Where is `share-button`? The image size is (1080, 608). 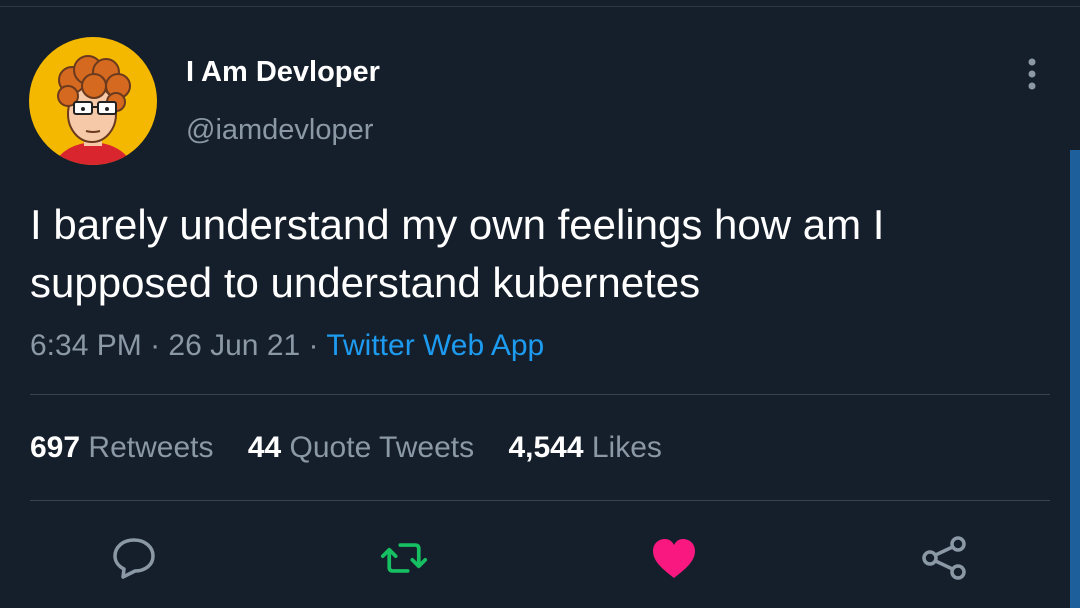 share-button is located at coordinates (944, 558).